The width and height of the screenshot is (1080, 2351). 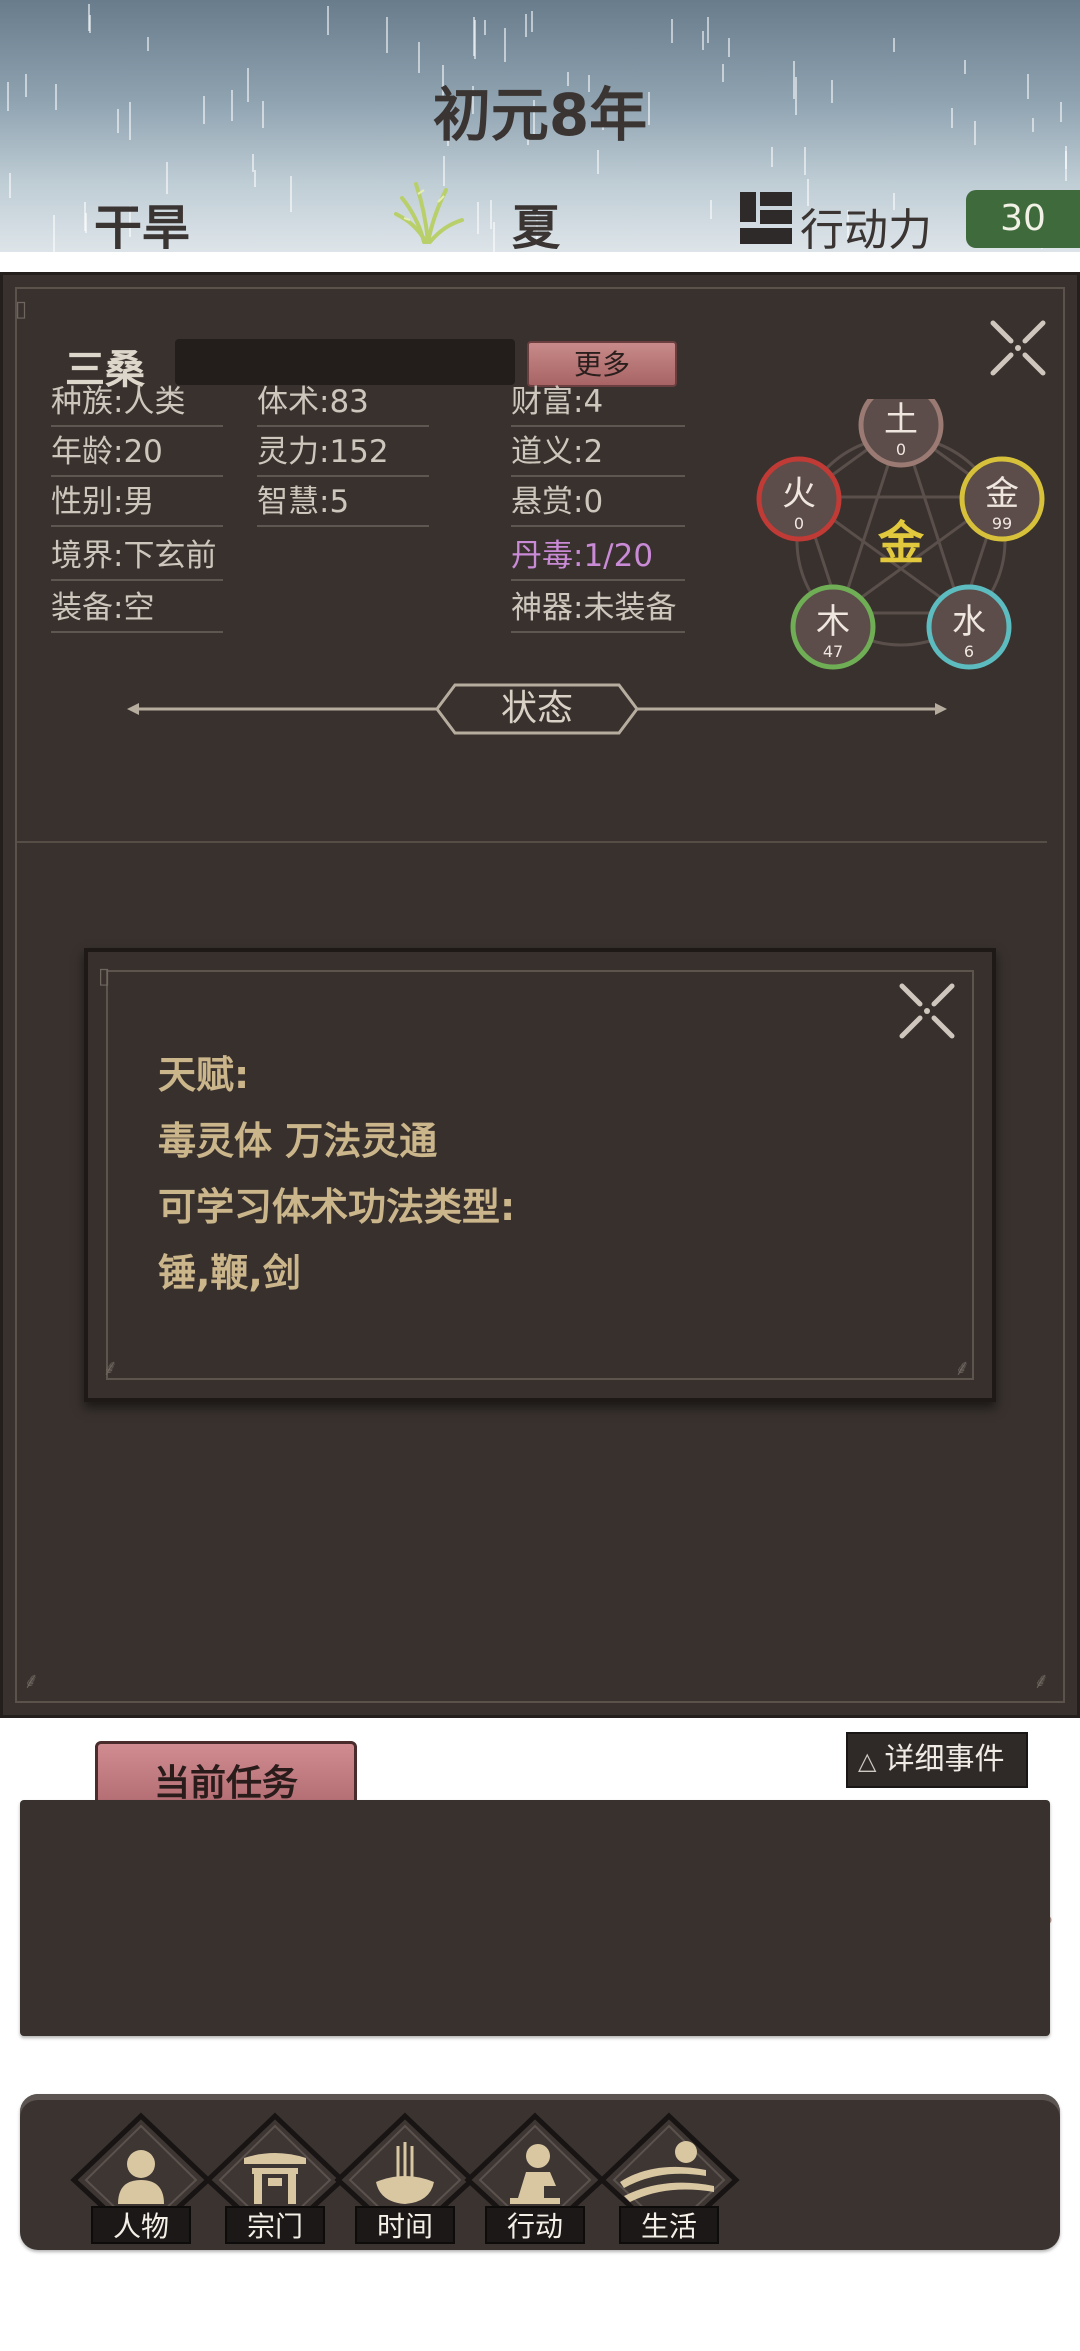 I want to click on weapon-type-heading: 可学习体术功法类型:, so click(x=337, y=1207).